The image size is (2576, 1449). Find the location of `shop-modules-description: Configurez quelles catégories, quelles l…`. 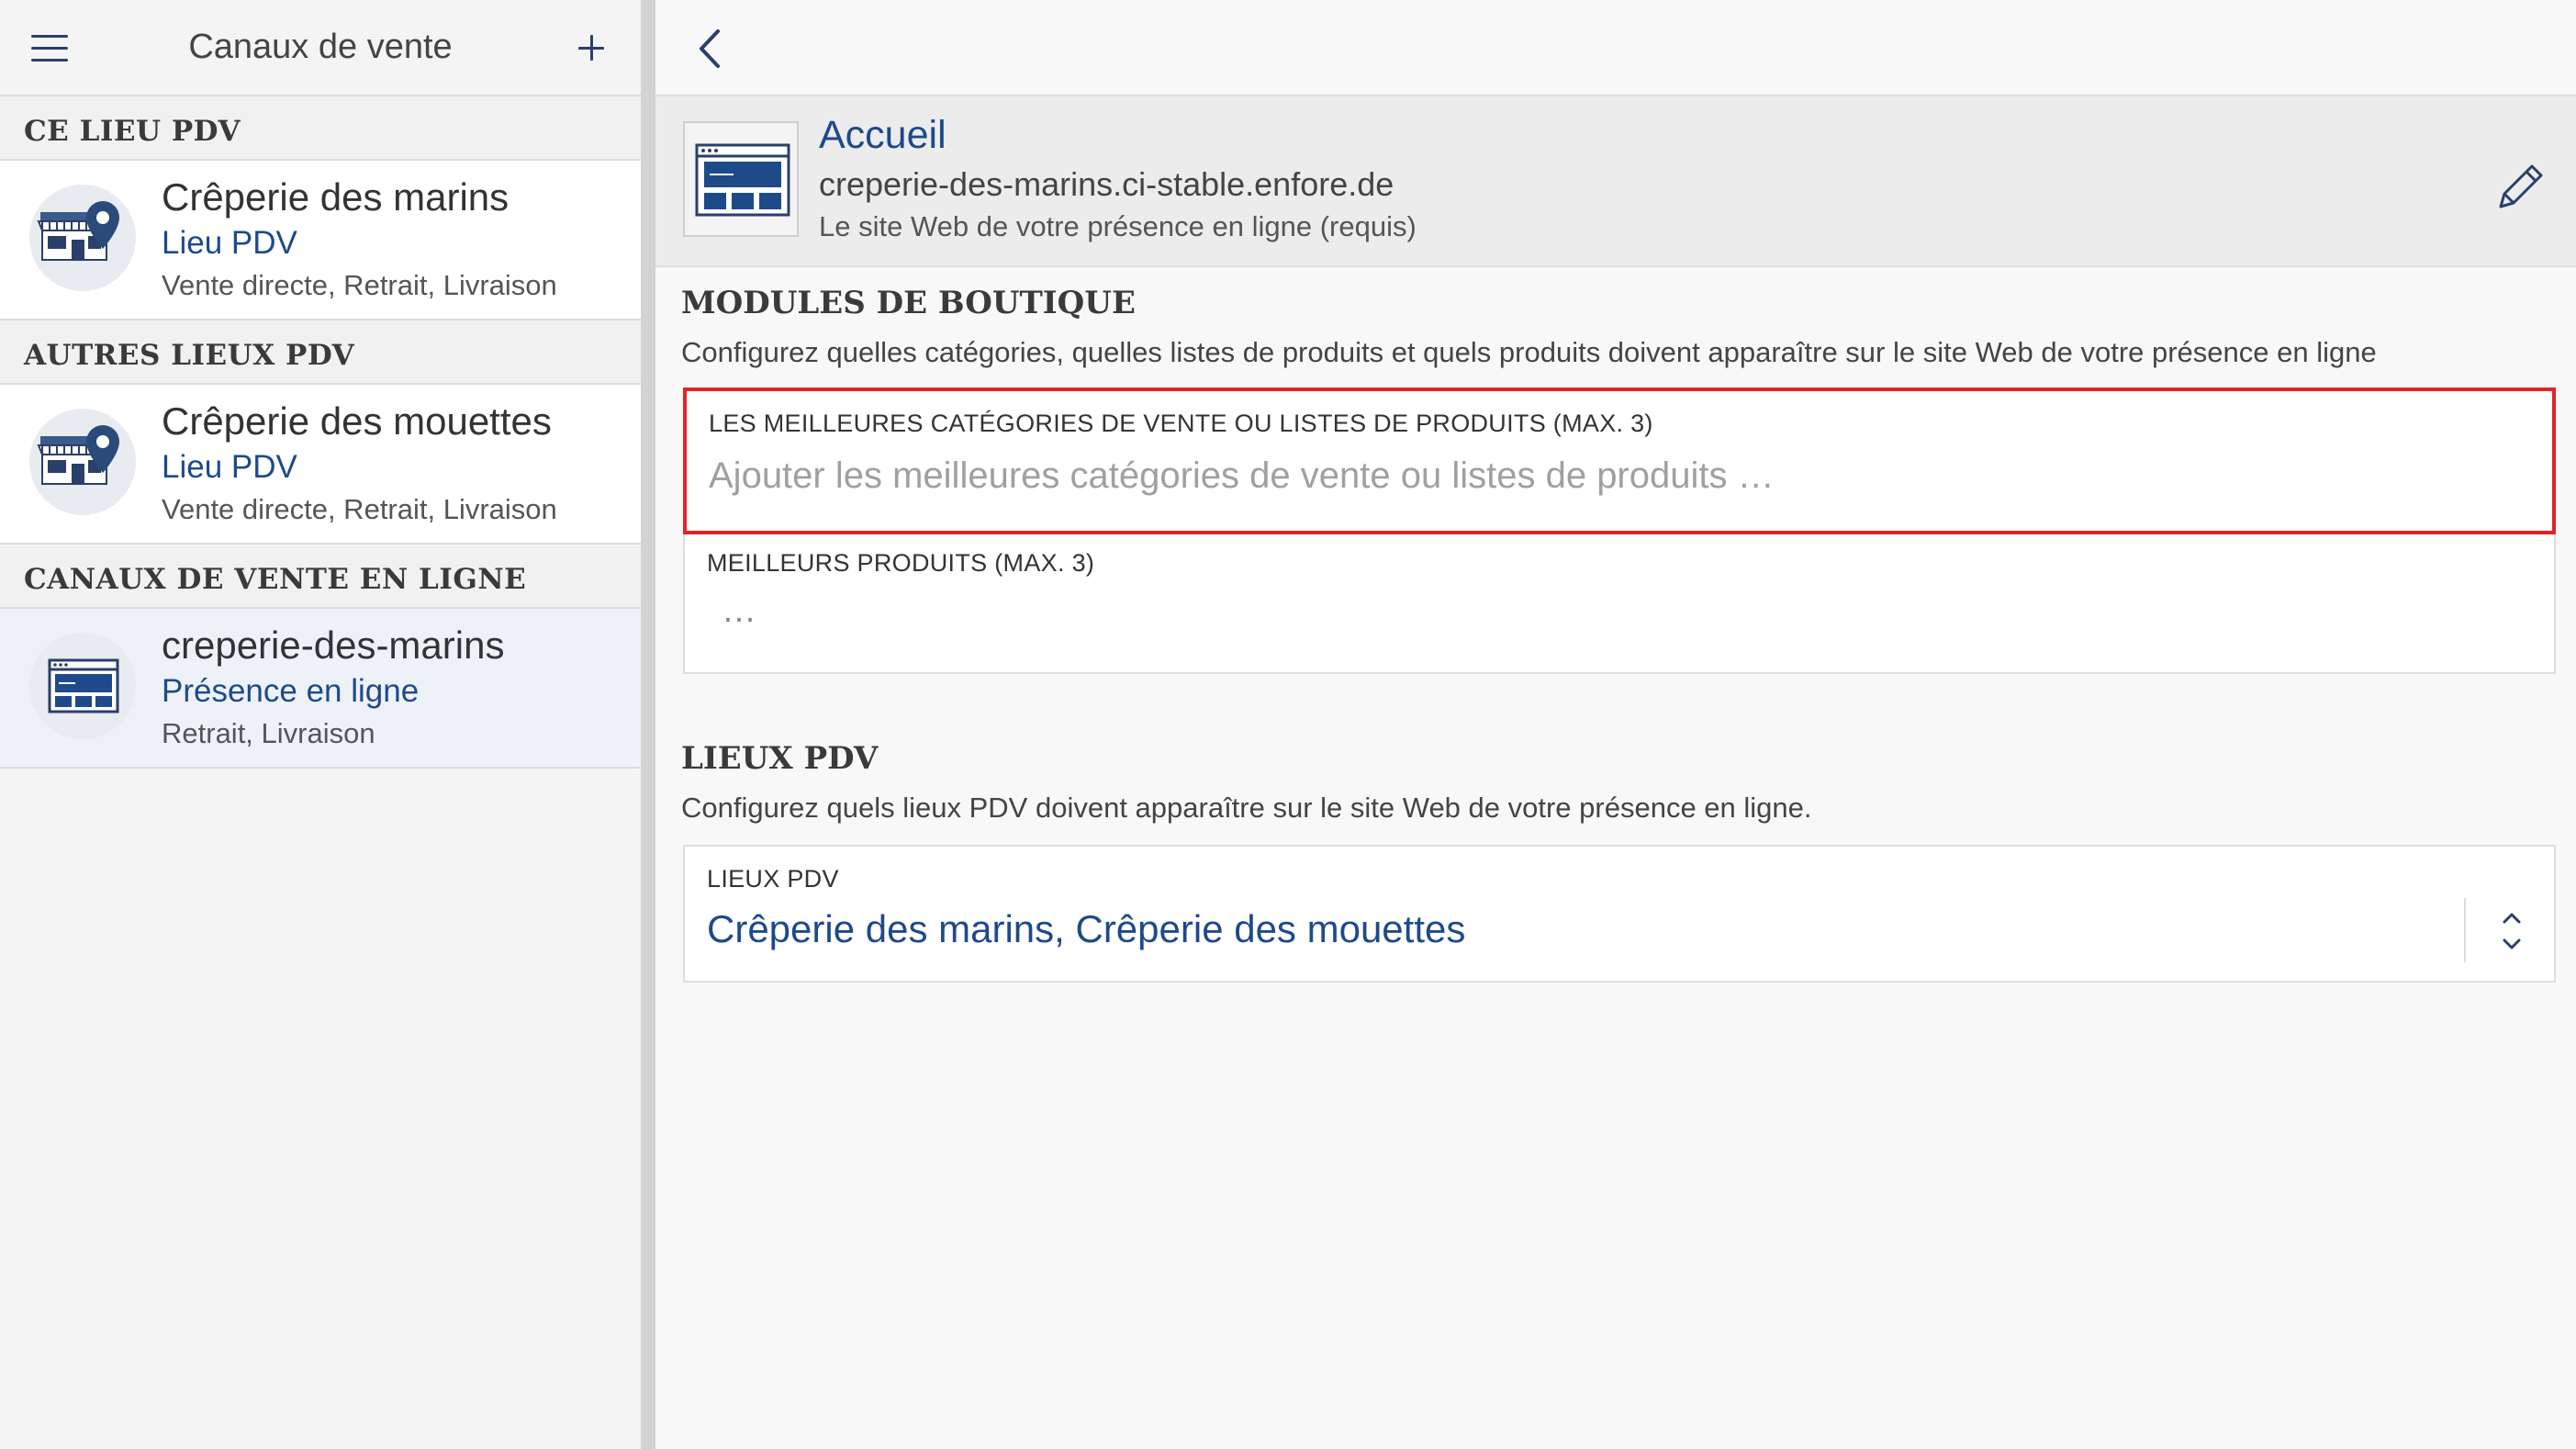

shop-modules-description: Configurez quelles catégories, quelles l… is located at coordinates (1529, 352).